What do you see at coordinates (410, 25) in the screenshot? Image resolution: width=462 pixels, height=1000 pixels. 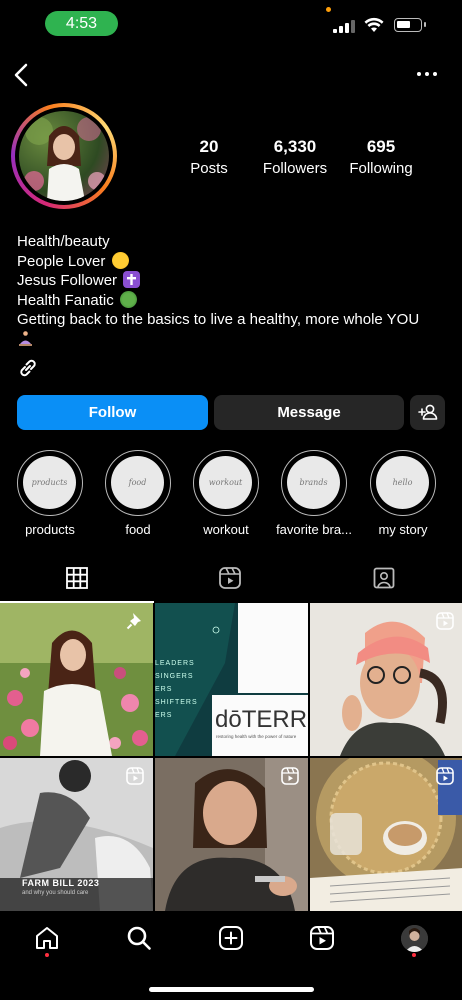 I see `battery-icon` at bounding box center [410, 25].